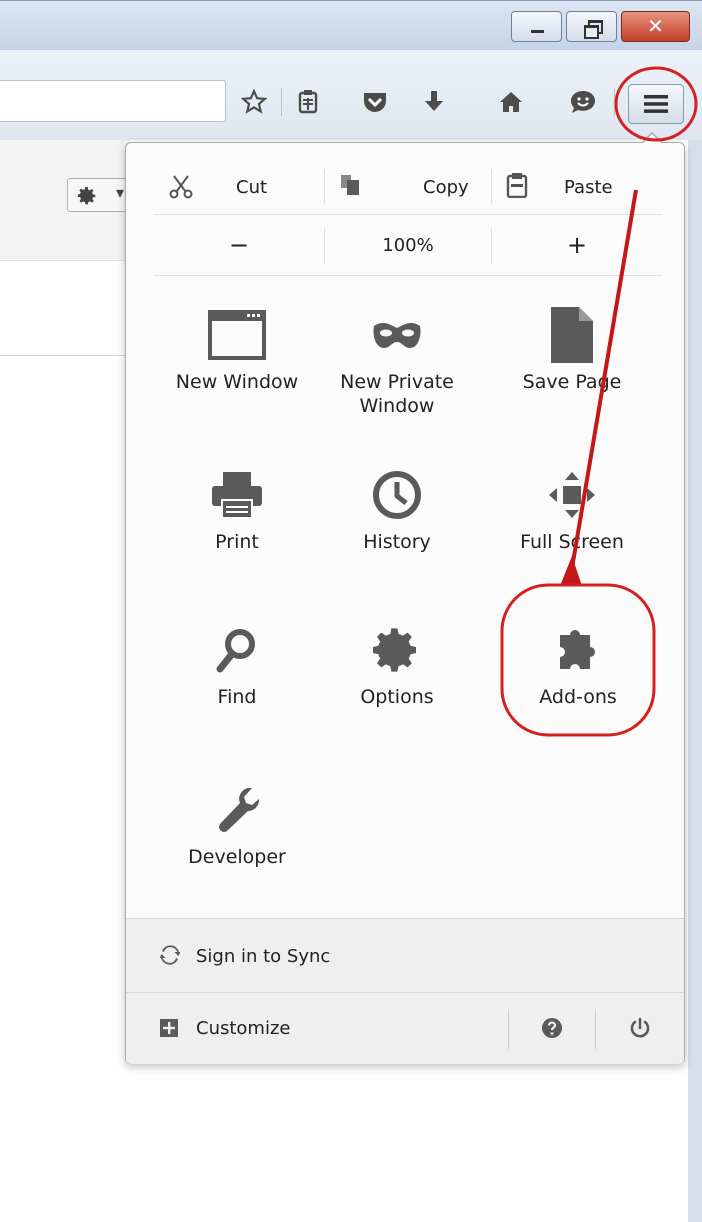  What do you see at coordinates (536, 26) in the screenshot?
I see `minimize-button` at bounding box center [536, 26].